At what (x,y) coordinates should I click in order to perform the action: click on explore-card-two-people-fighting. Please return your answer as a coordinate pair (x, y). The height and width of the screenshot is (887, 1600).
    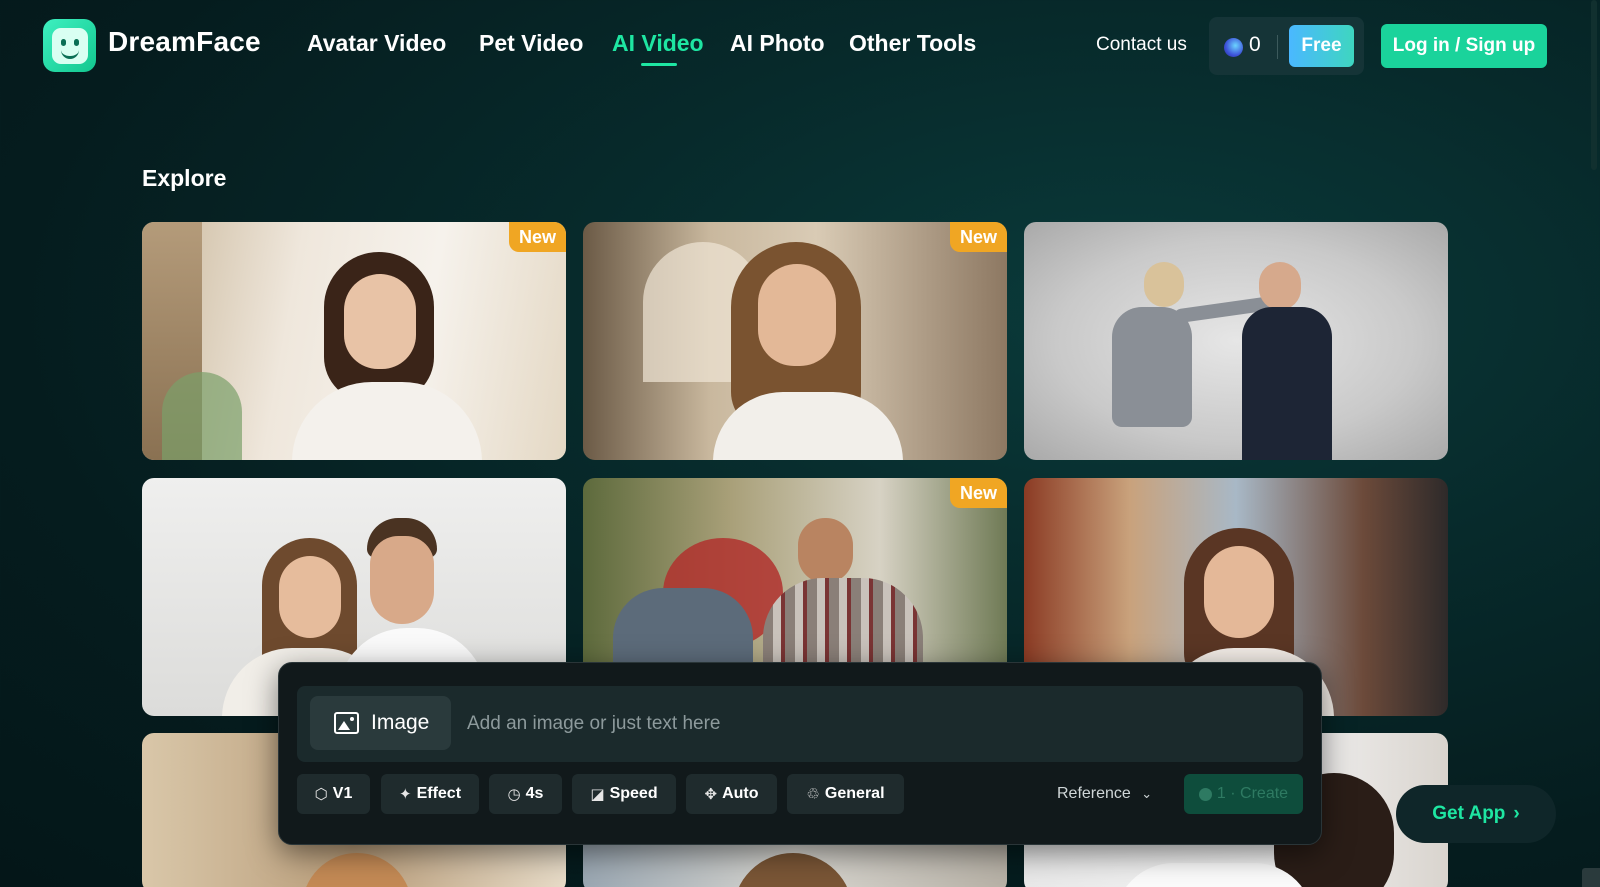
    Looking at the image, I should click on (1236, 341).